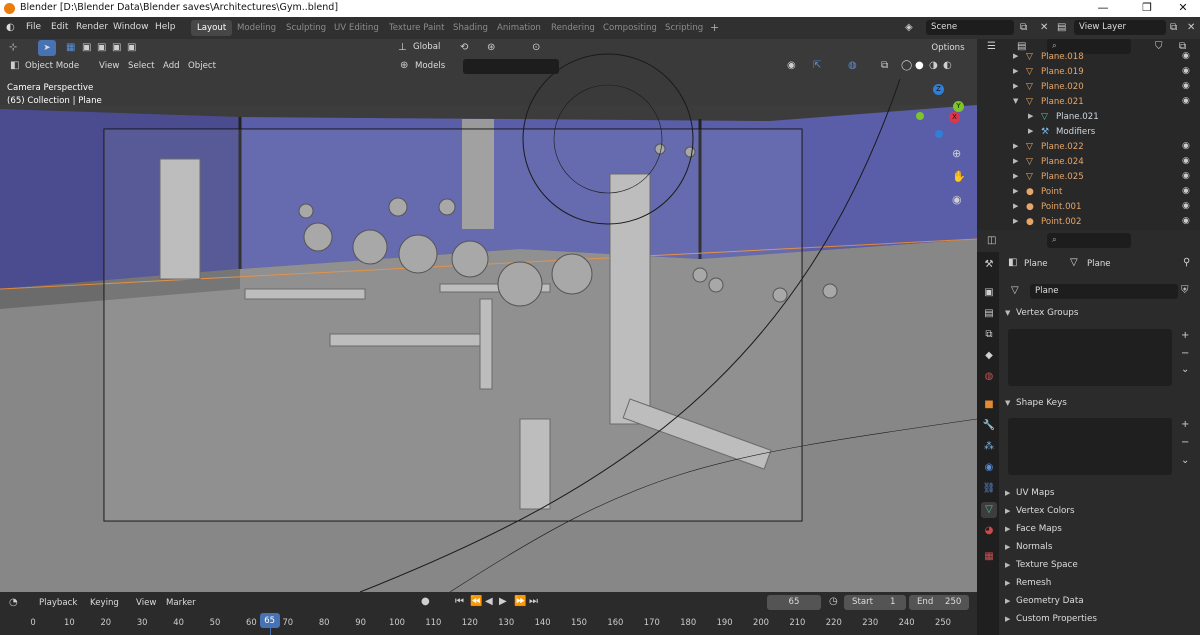  Describe the element at coordinates (86, 48) in the screenshot. I see `select-mode-extend-icon: ▣` at that location.